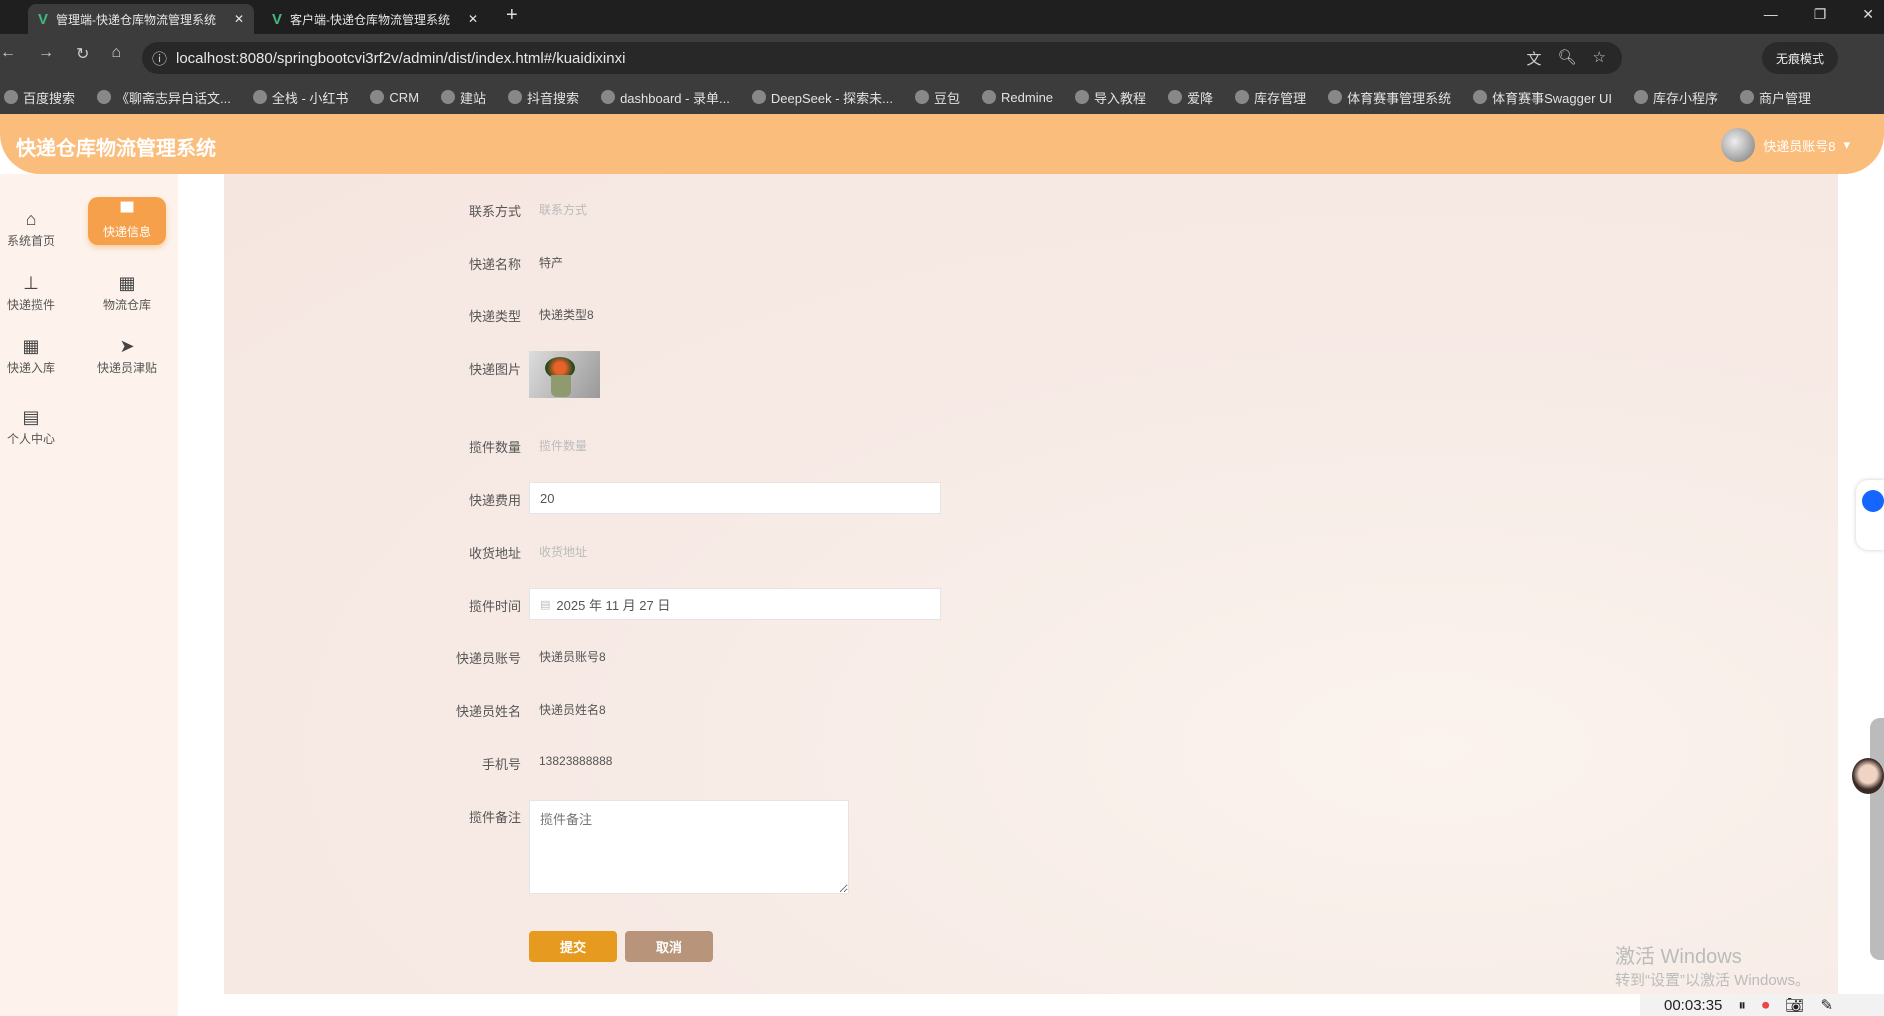 This screenshot has height=1016, width=1884. Describe the element at coordinates (30, 305) in the screenshot. I see `nav-label: 快递揽件` at that location.